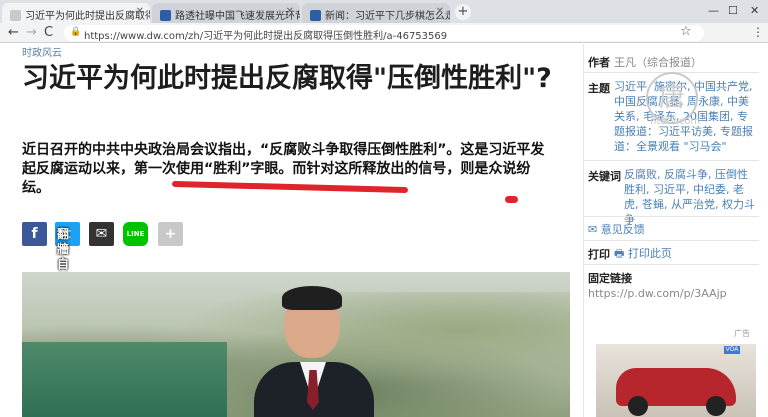  What do you see at coordinates (599, 62) in the screenshot?
I see `author-label: 作者` at bounding box center [599, 62].